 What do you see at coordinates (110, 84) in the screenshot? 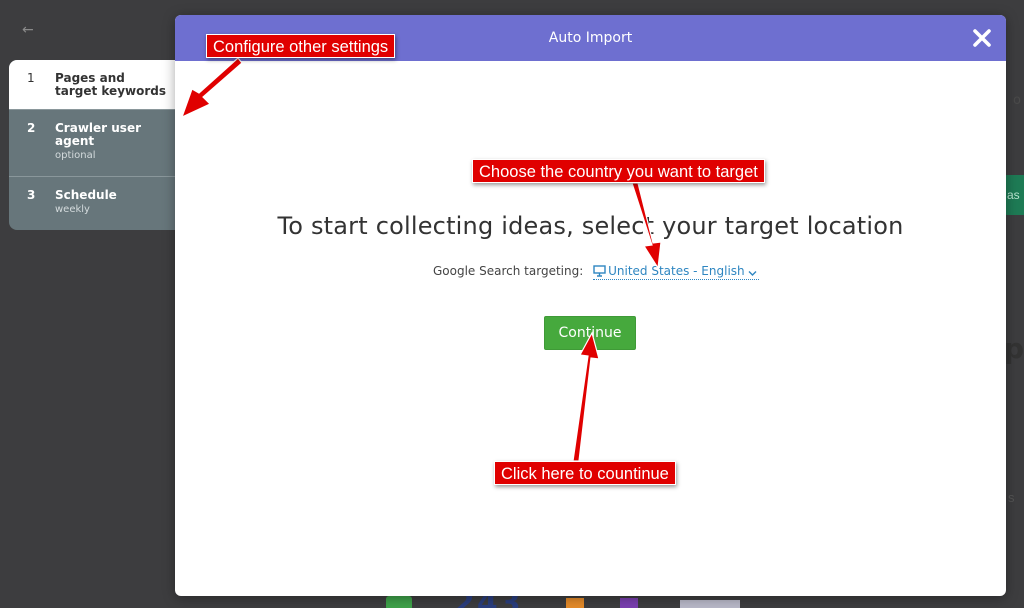
I see `step-title: Pages and target keywords` at bounding box center [110, 84].